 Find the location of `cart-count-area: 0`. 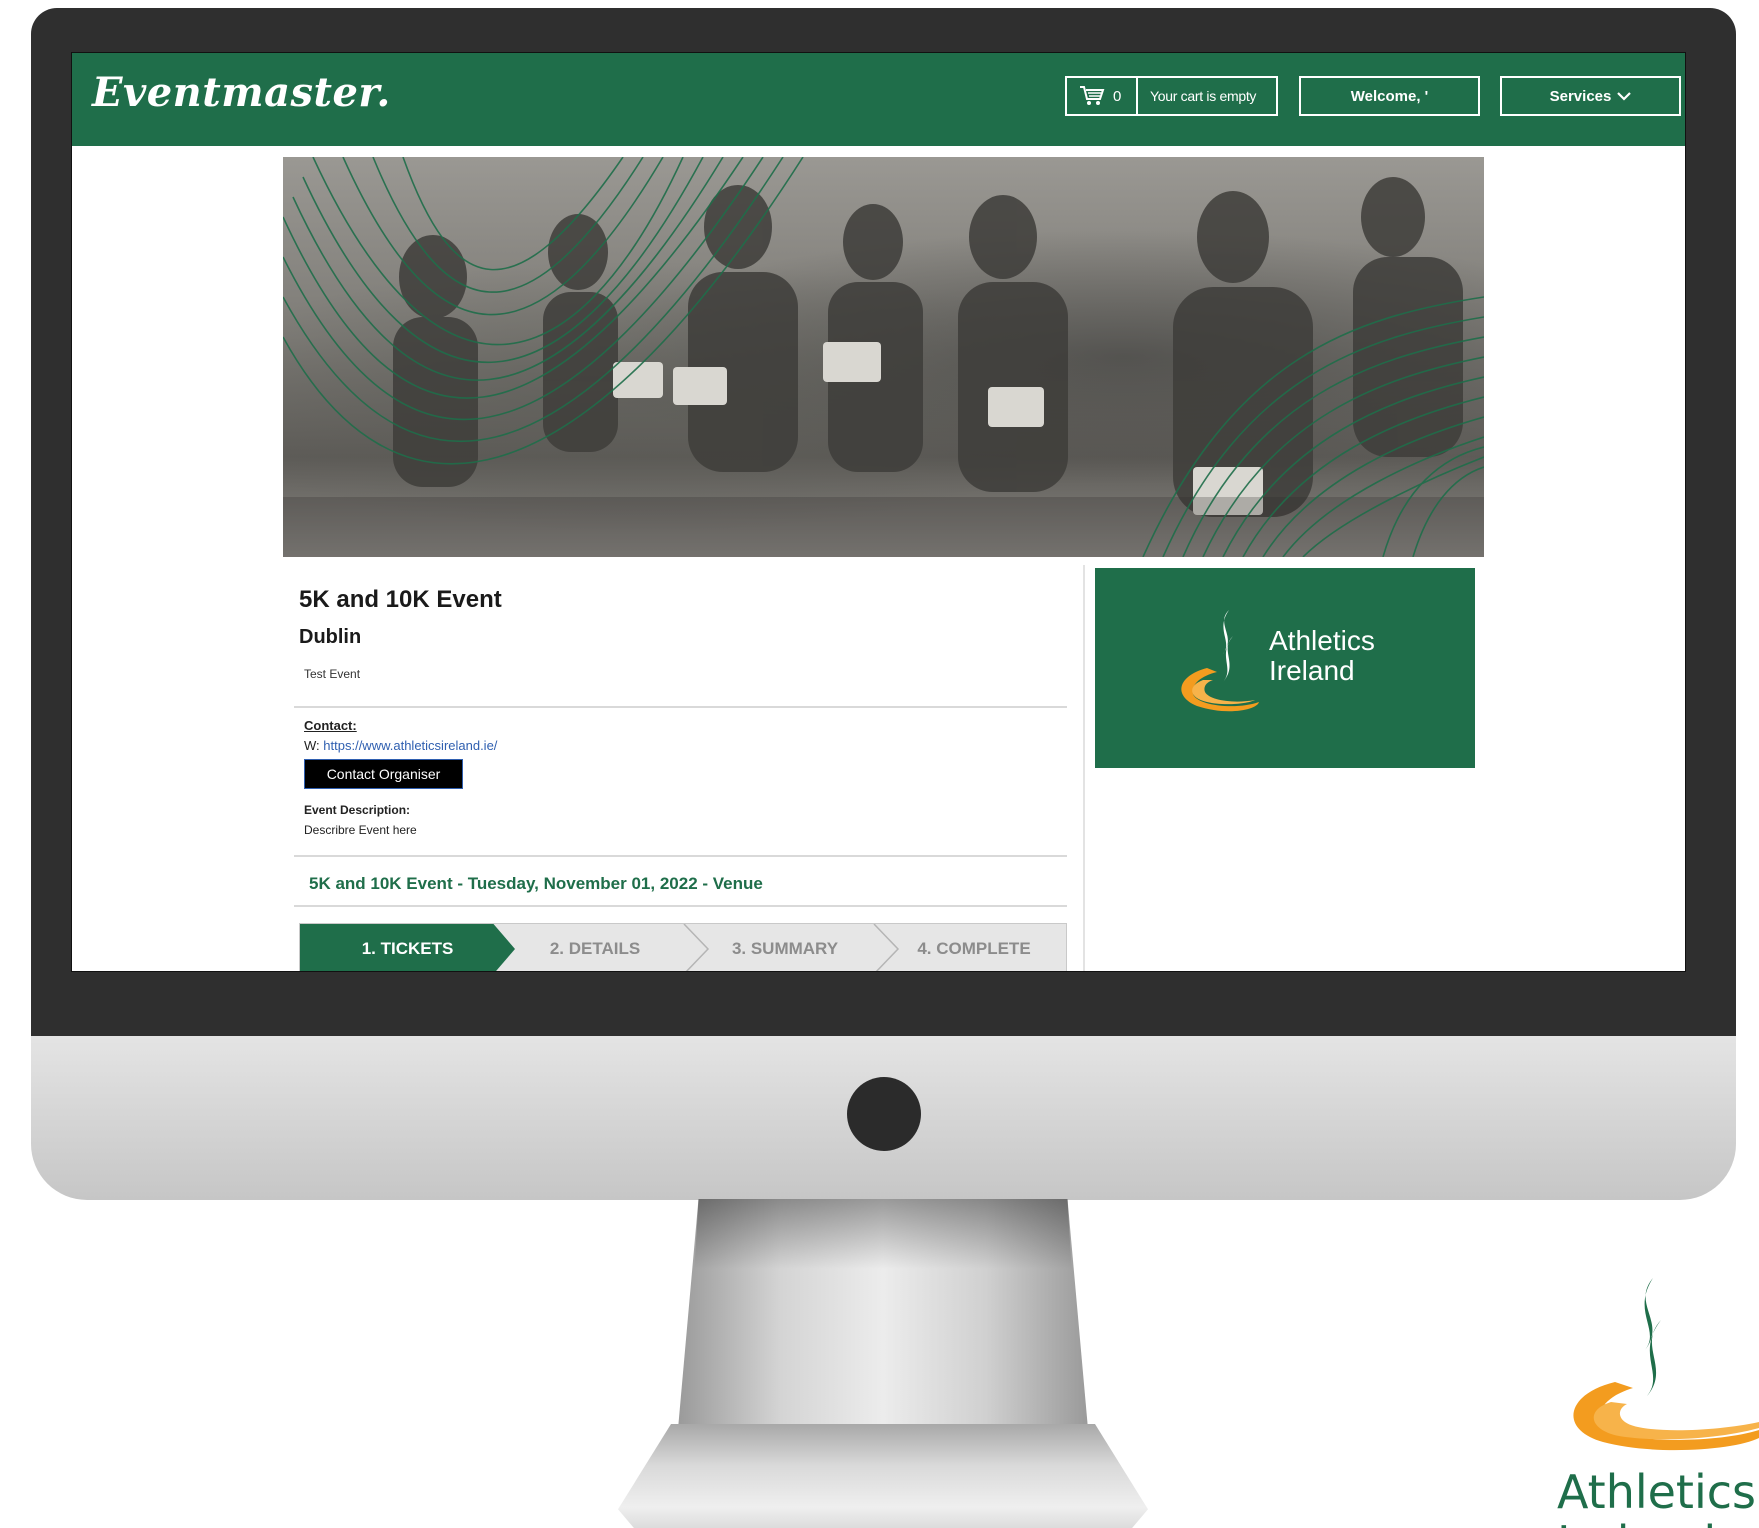

cart-count-area: 0 is located at coordinates (1102, 96).